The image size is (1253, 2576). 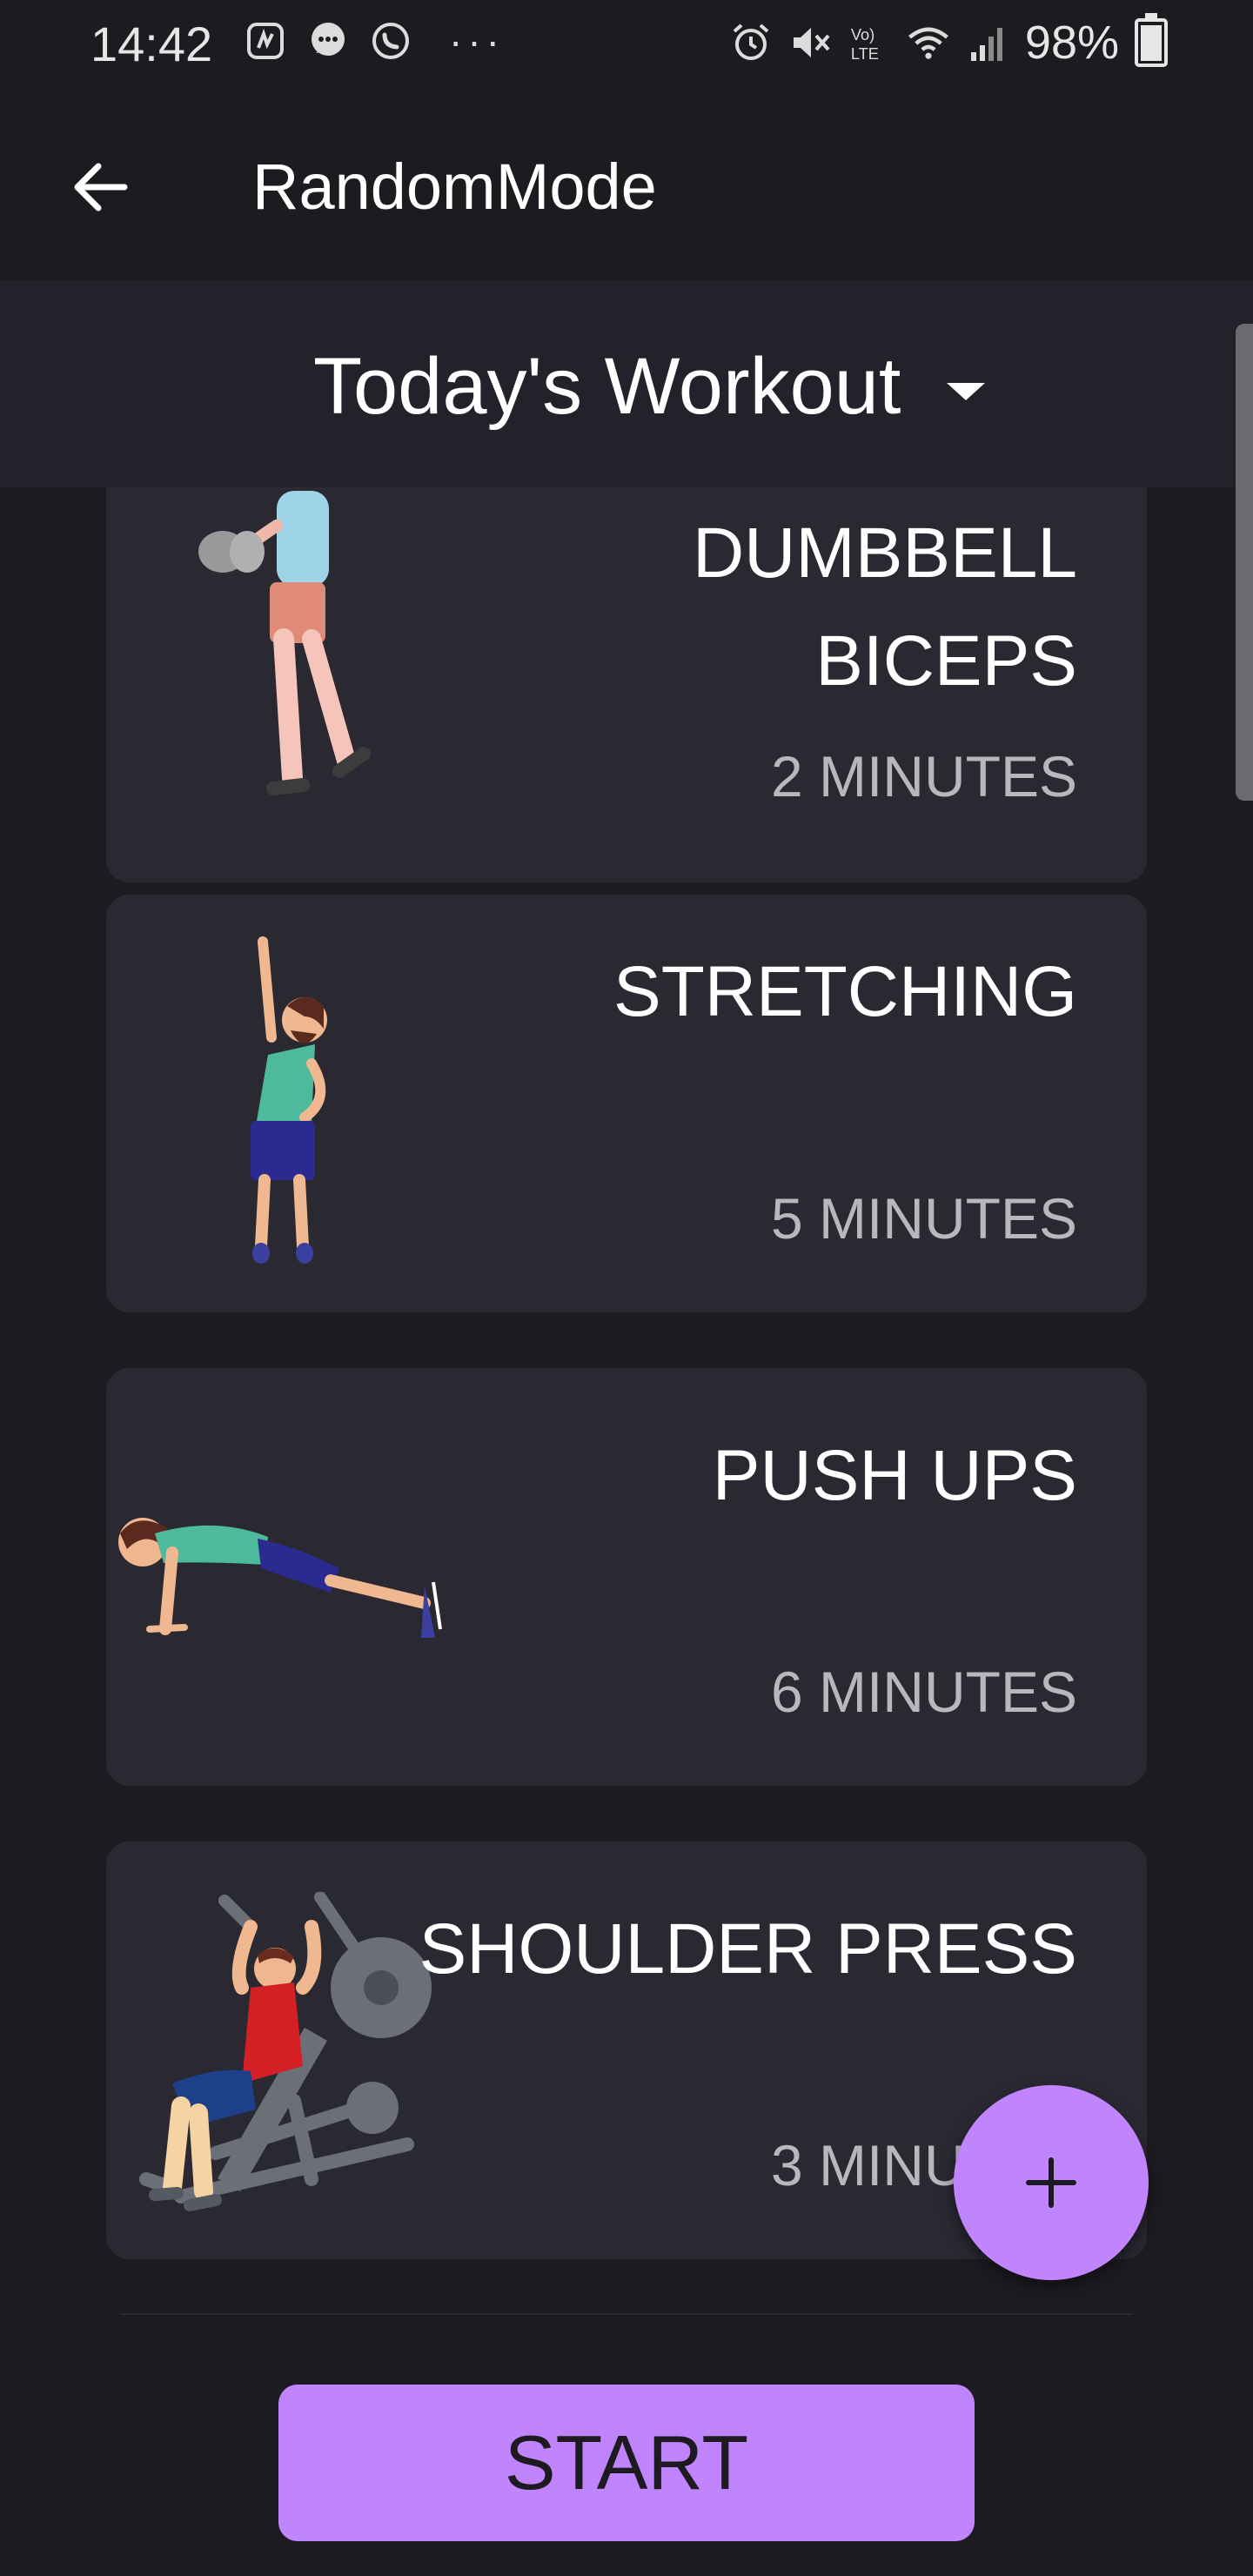 What do you see at coordinates (923, 1692) in the screenshot?
I see `exercise-duration: 6 MINUTES` at bounding box center [923, 1692].